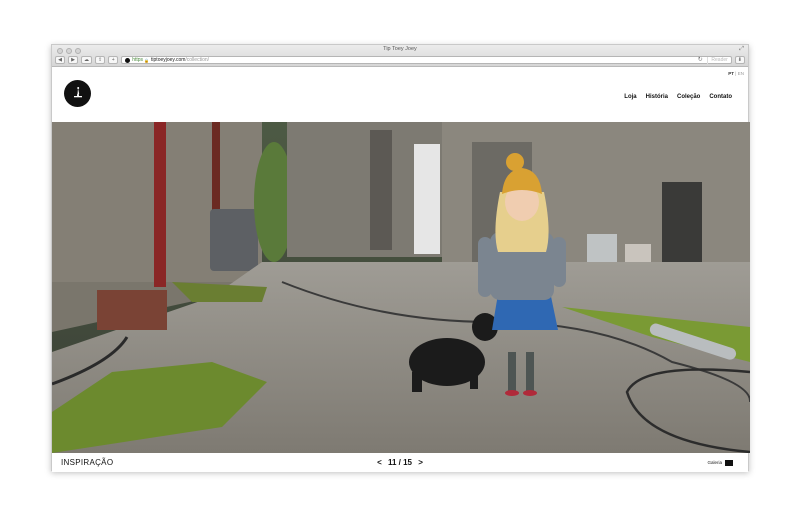  What do you see at coordinates (168, 60) in the screenshot?
I see `url-host: tiptoeyjoey.com` at bounding box center [168, 60].